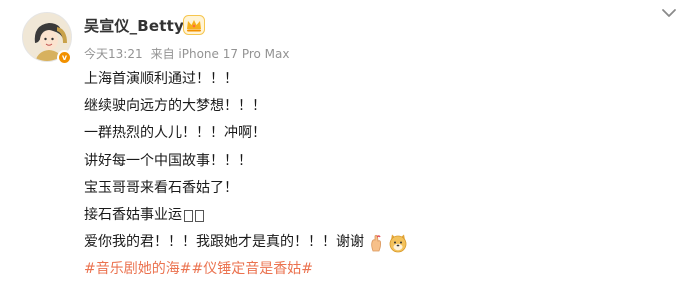 This screenshot has height=286, width=688. What do you see at coordinates (134, 25) in the screenshot?
I see `username: 吴宣仪_Betty` at bounding box center [134, 25].